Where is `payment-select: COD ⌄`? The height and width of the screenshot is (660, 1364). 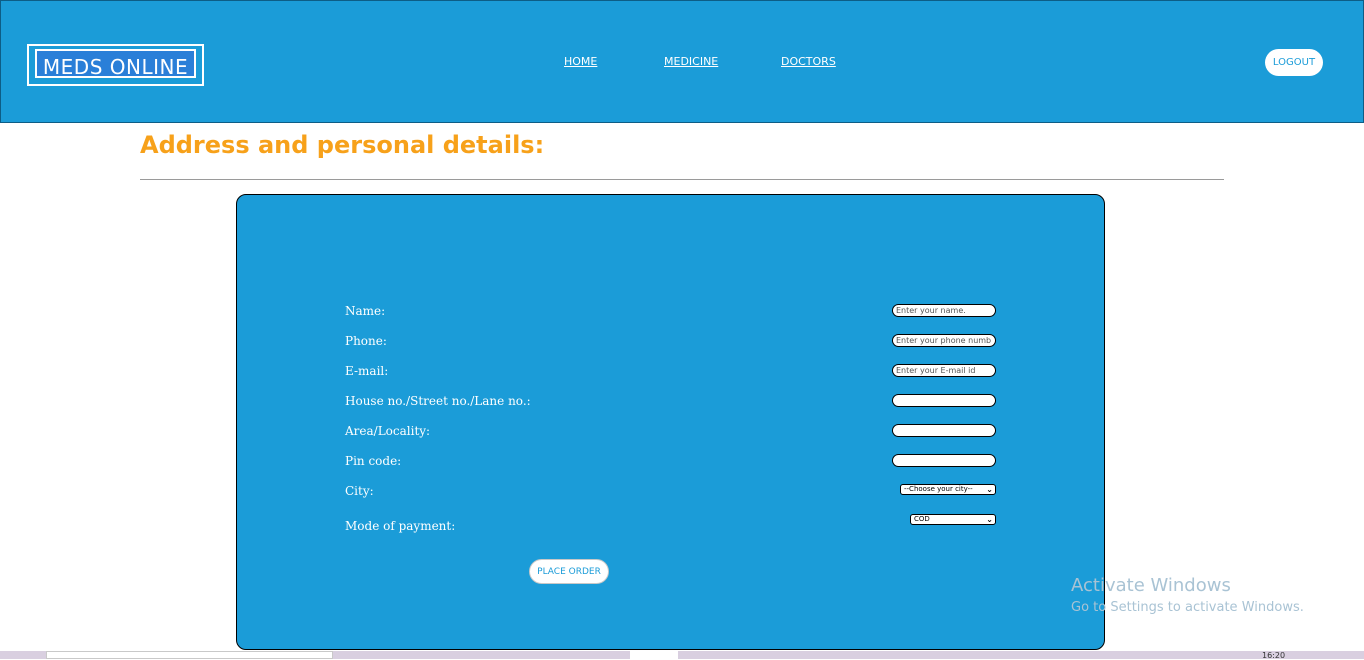 payment-select: COD ⌄ is located at coordinates (953, 519).